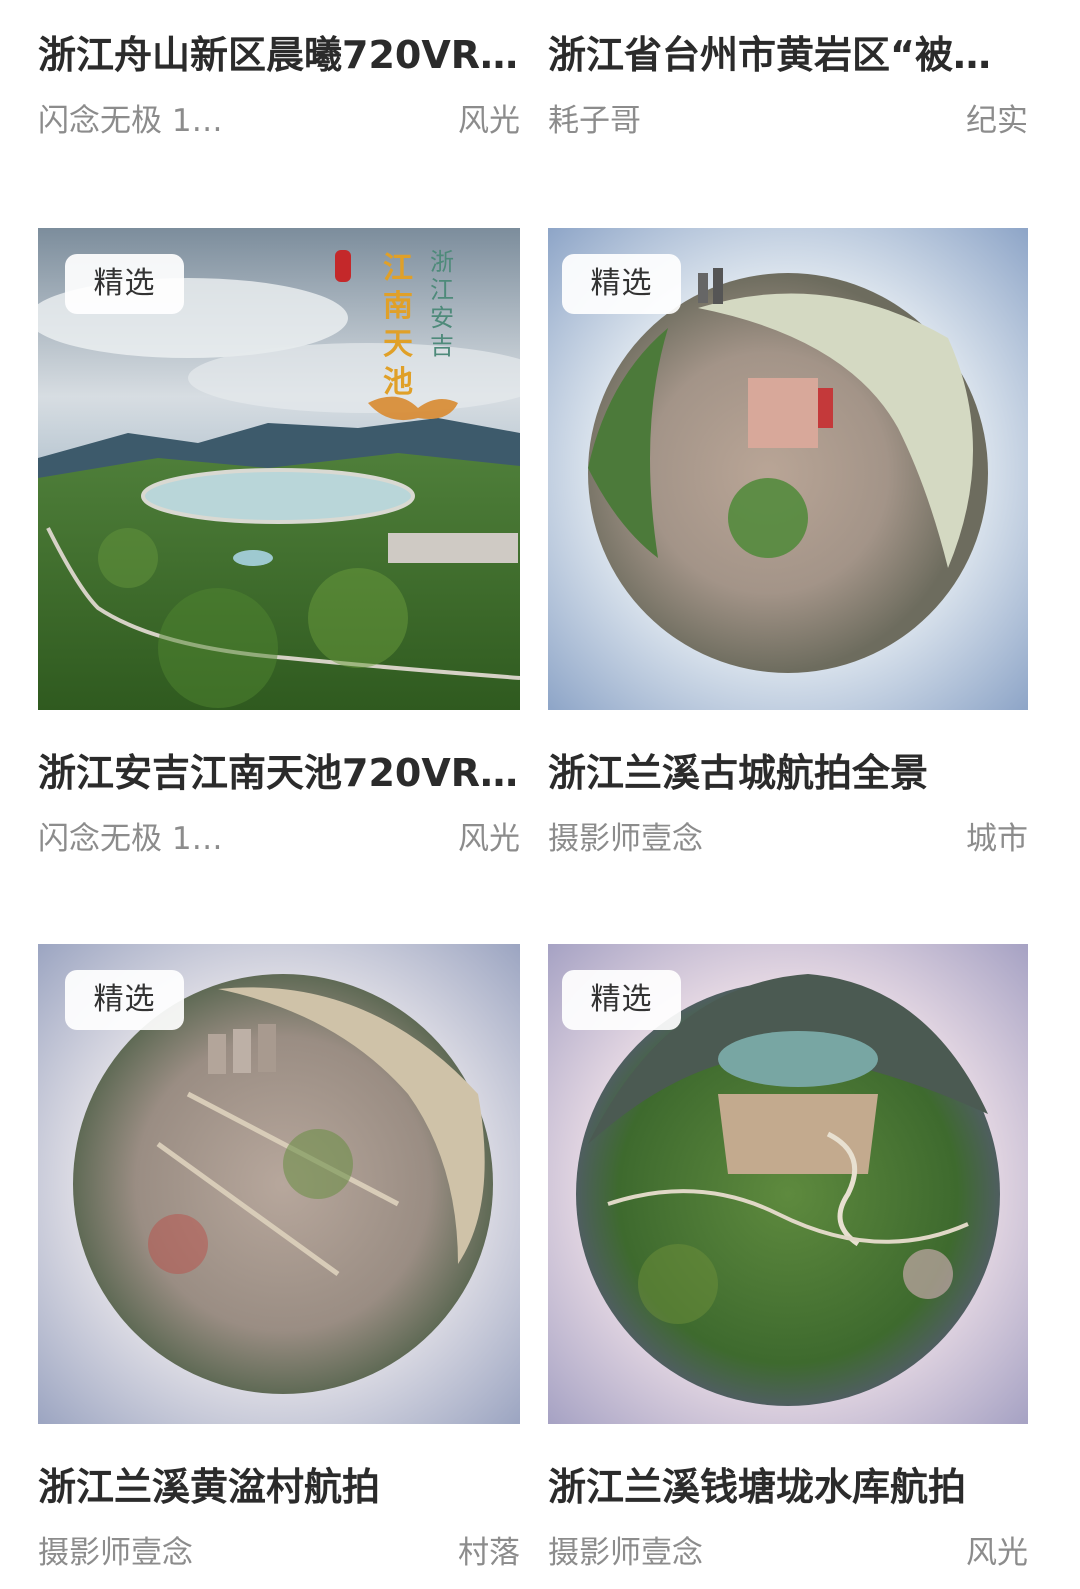  What do you see at coordinates (279, 55) in the screenshot?
I see `work-title: 浙江舟山新区晨曦720VR全景` at bounding box center [279, 55].